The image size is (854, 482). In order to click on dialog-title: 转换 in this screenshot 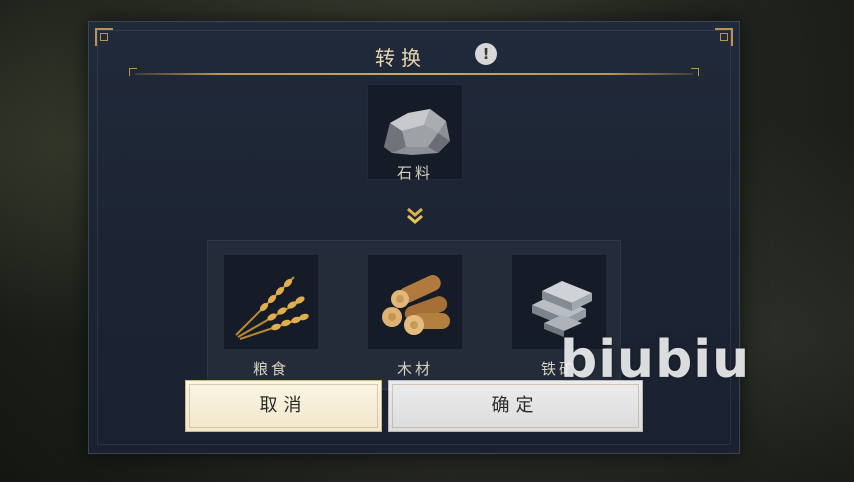, I will do `click(401, 58)`.